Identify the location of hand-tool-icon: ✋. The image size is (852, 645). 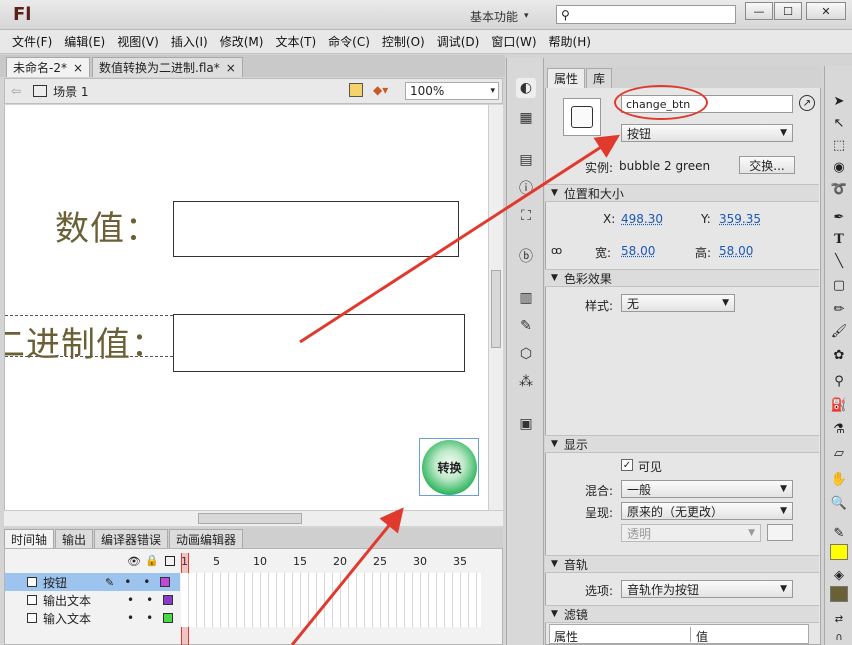
(839, 479).